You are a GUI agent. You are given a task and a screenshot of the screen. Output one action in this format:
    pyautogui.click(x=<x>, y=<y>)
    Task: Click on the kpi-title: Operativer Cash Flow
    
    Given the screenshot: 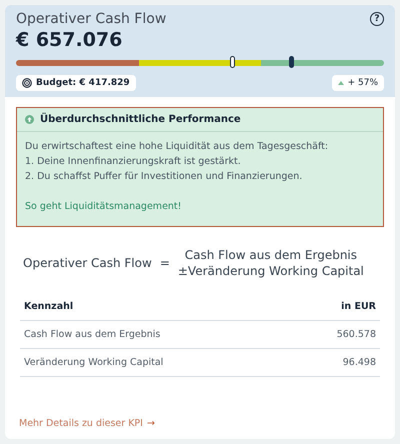 What is the action you would take?
    pyautogui.click(x=91, y=19)
    